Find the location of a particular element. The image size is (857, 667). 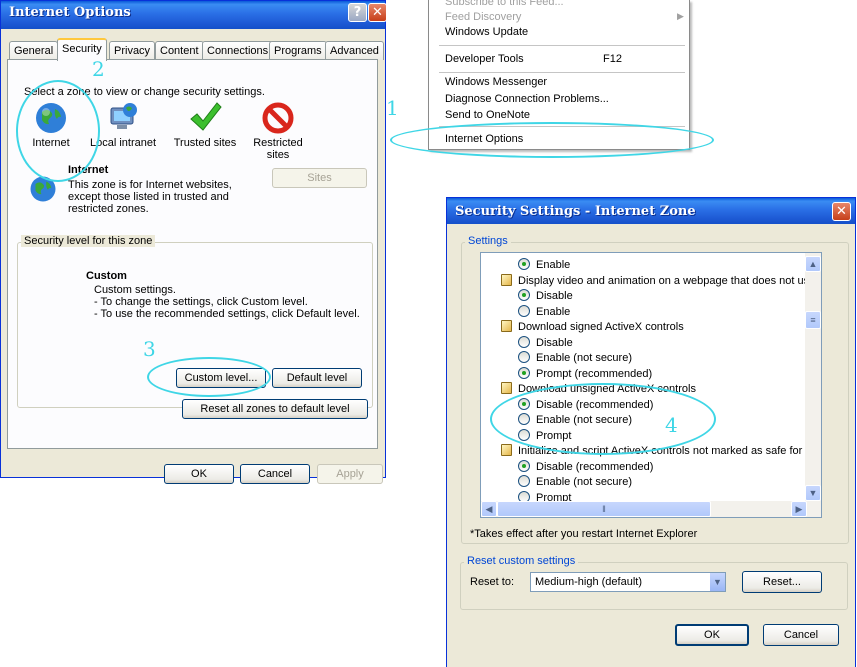

zone-trusted-sites: Trusted sites is located at coordinates (205, 124).